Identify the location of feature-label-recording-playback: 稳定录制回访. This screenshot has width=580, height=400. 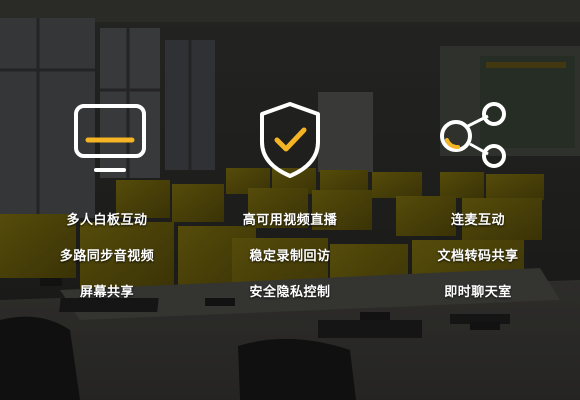
(290, 256).